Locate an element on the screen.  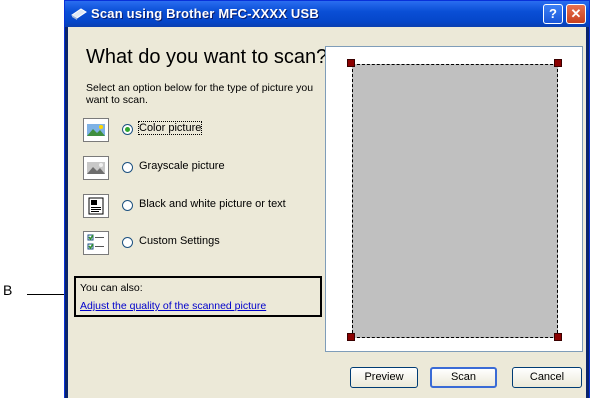
page-title: What do you want to scan? is located at coordinates (207, 57).